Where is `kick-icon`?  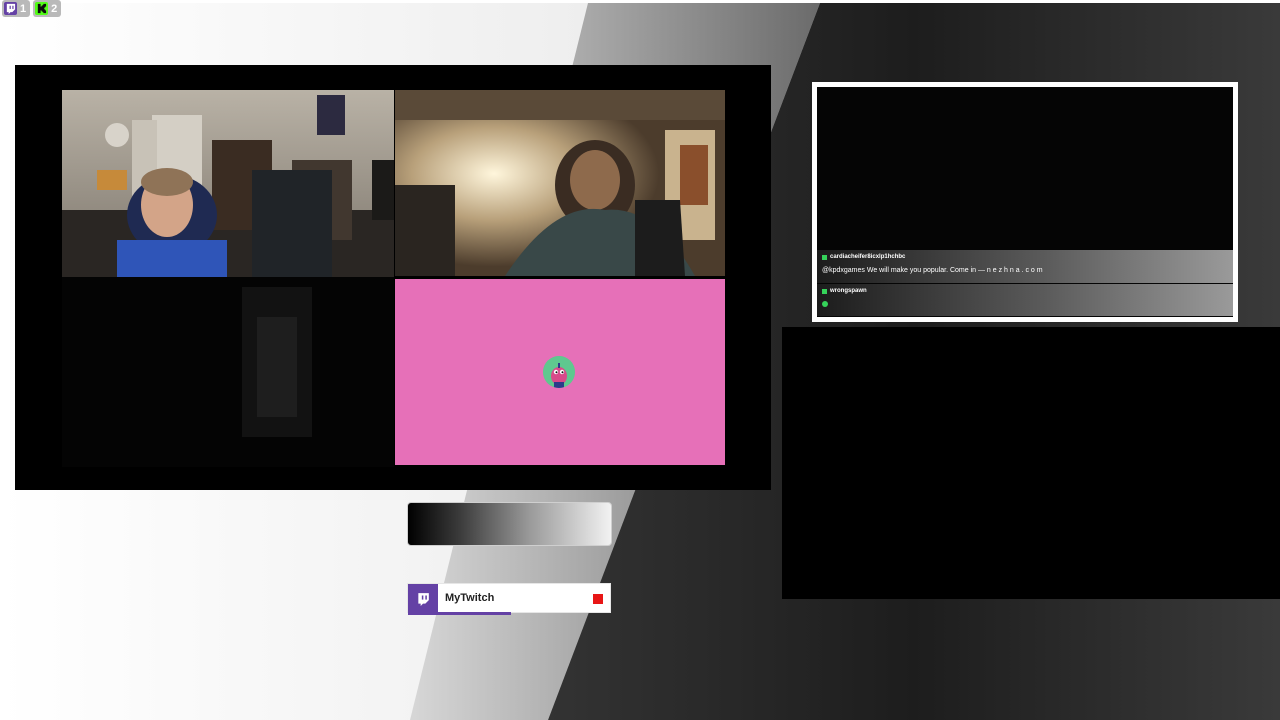
kick-icon is located at coordinates (42, 8).